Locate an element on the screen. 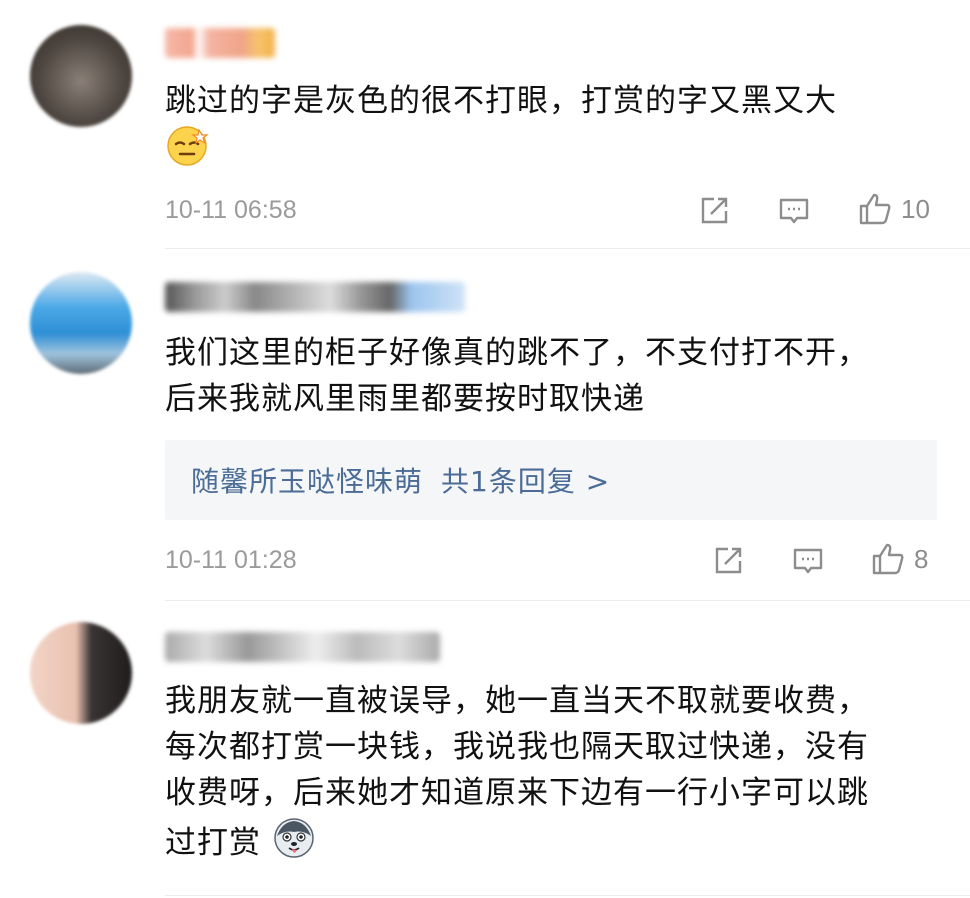  reply-author-link: 随馨所玉哒怪味萌 is located at coordinates (307, 480).